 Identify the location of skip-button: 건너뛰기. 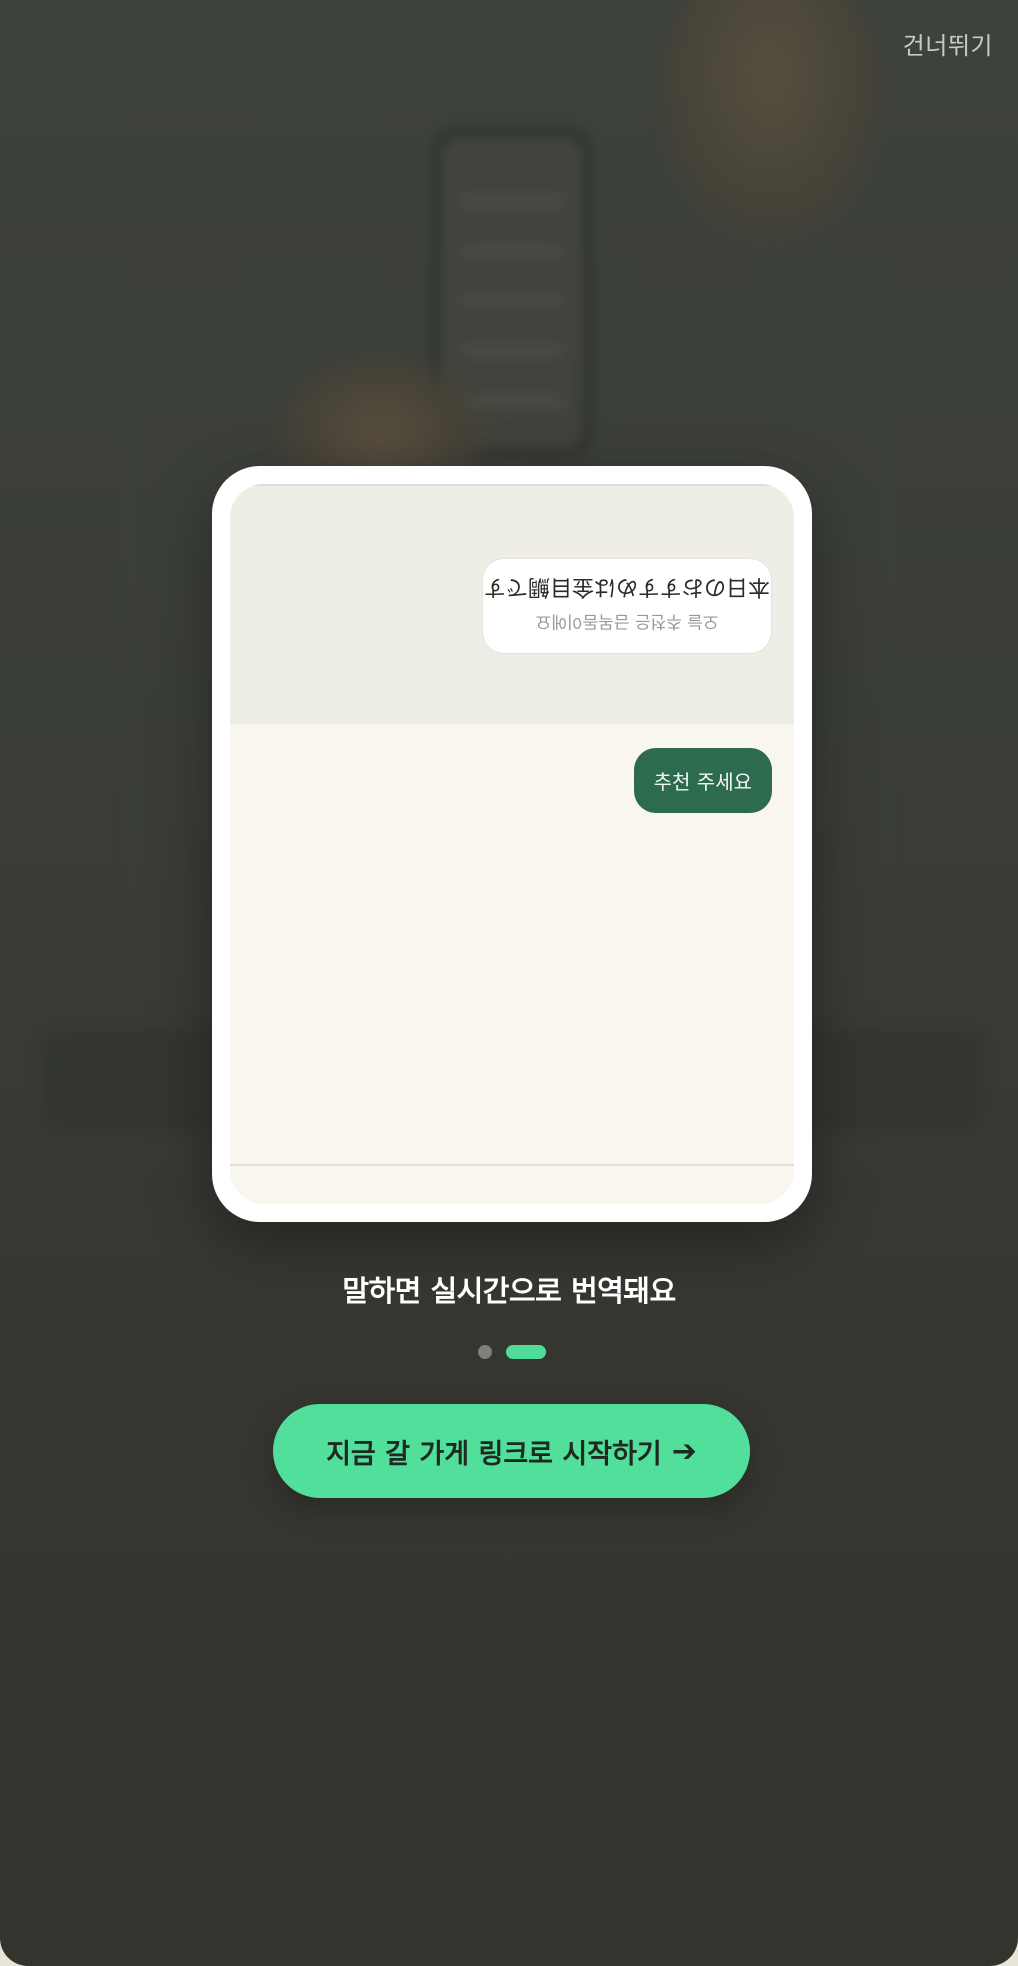
(948, 43).